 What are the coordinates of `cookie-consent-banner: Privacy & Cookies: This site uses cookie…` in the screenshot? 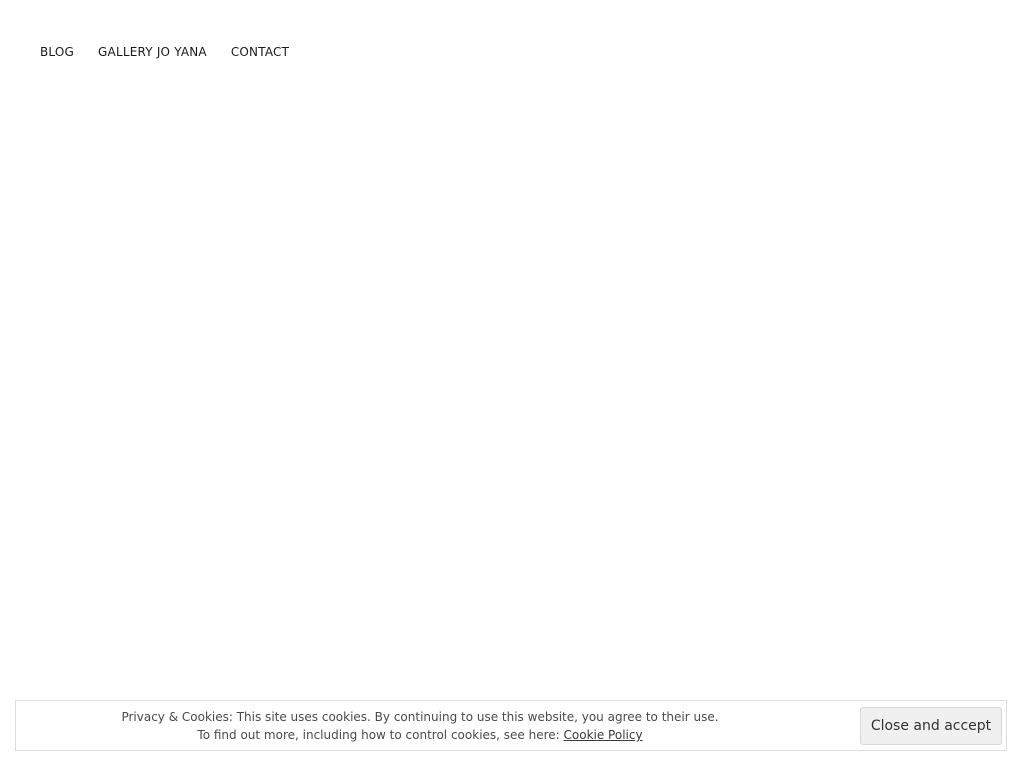 It's located at (511, 725).